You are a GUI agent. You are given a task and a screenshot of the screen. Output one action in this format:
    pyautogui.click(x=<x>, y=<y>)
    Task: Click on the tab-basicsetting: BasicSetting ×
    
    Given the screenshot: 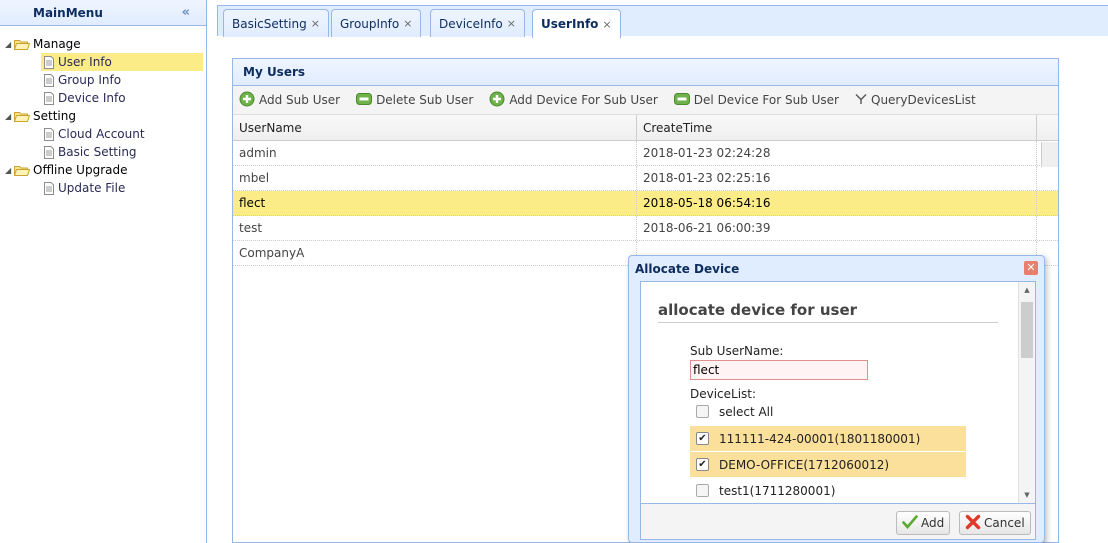 What is the action you would take?
    pyautogui.click(x=276, y=23)
    